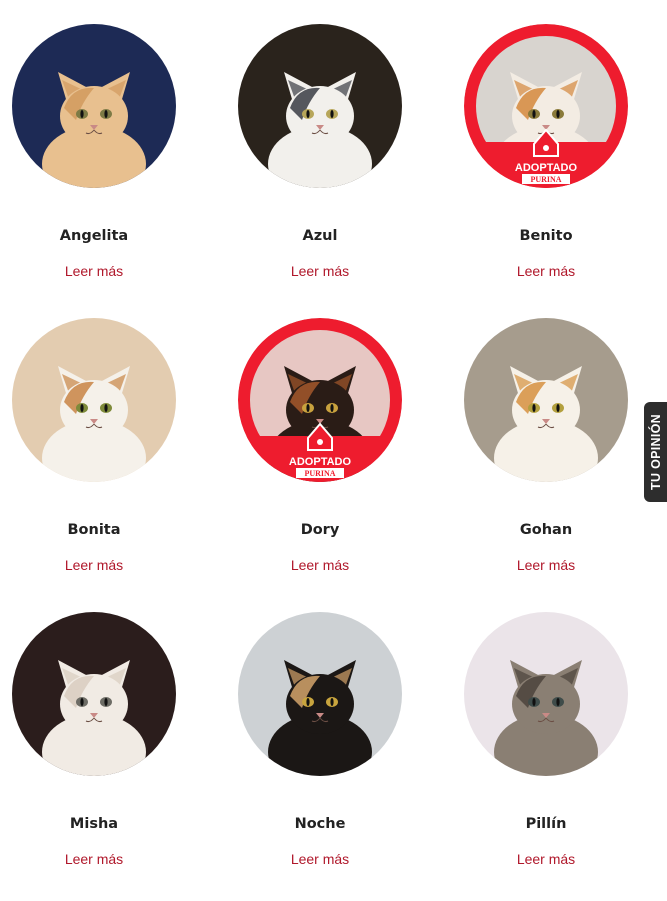 Image resolution: width=667 pixels, height=901 pixels. Describe the element at coordinates (94, 236) in the screenshot. I see `cat-name: Angelita` at that location.